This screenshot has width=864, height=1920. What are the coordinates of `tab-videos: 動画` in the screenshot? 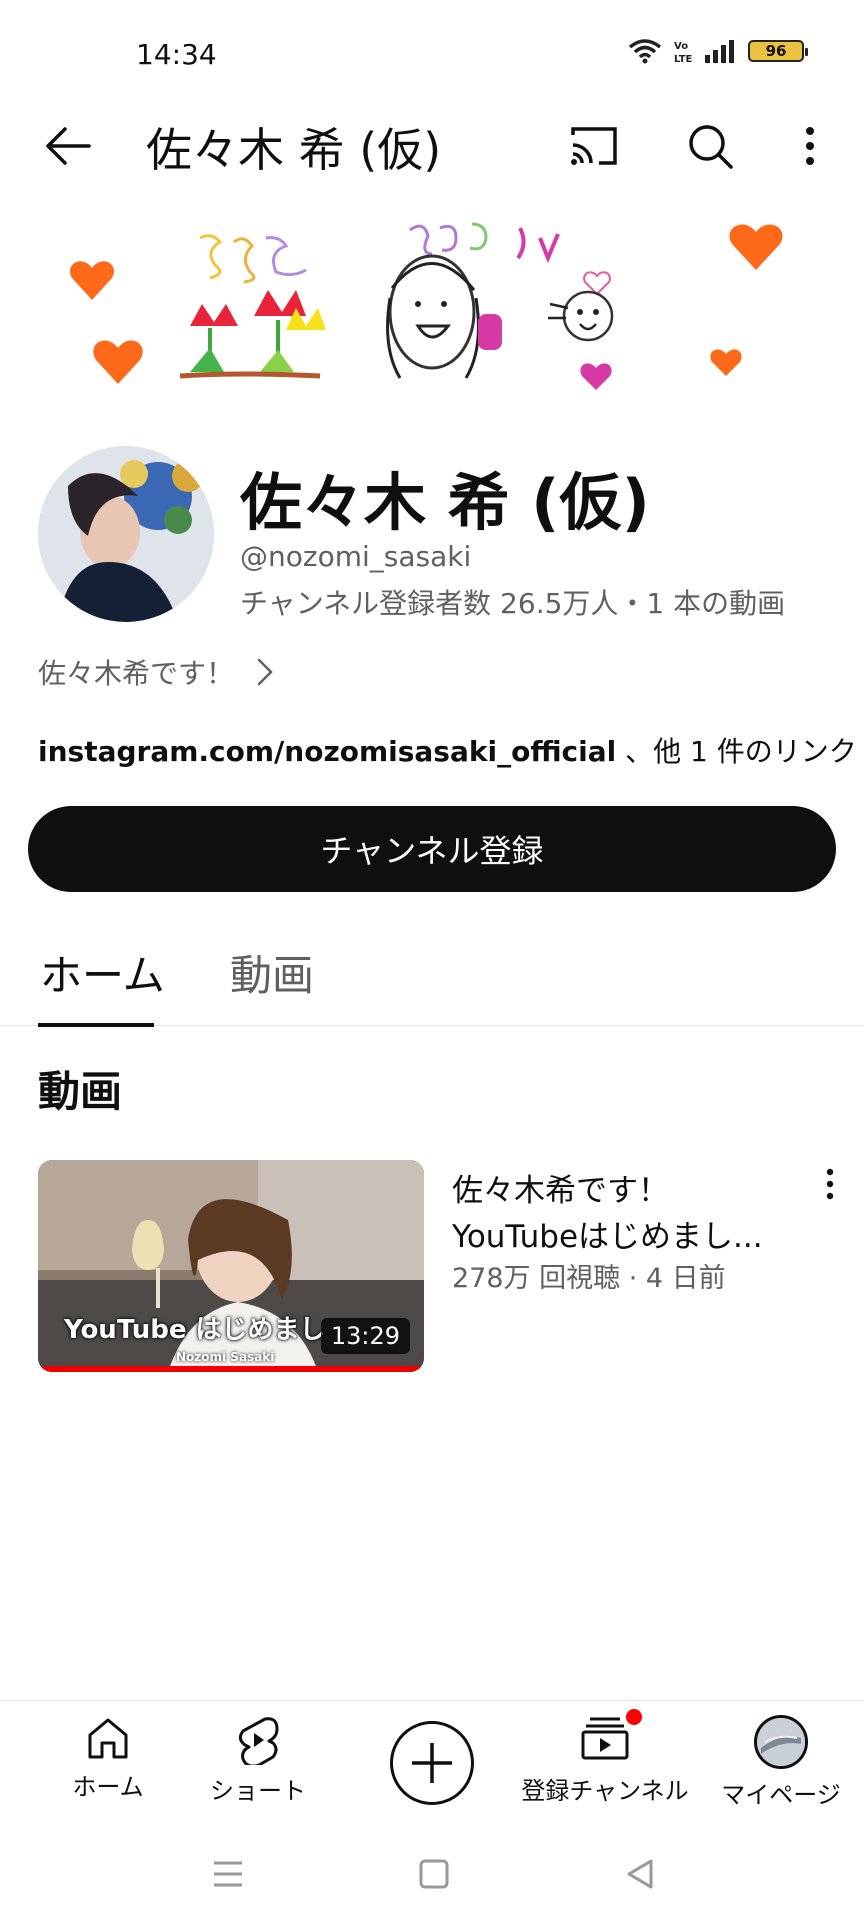 It's located at (272, 972).